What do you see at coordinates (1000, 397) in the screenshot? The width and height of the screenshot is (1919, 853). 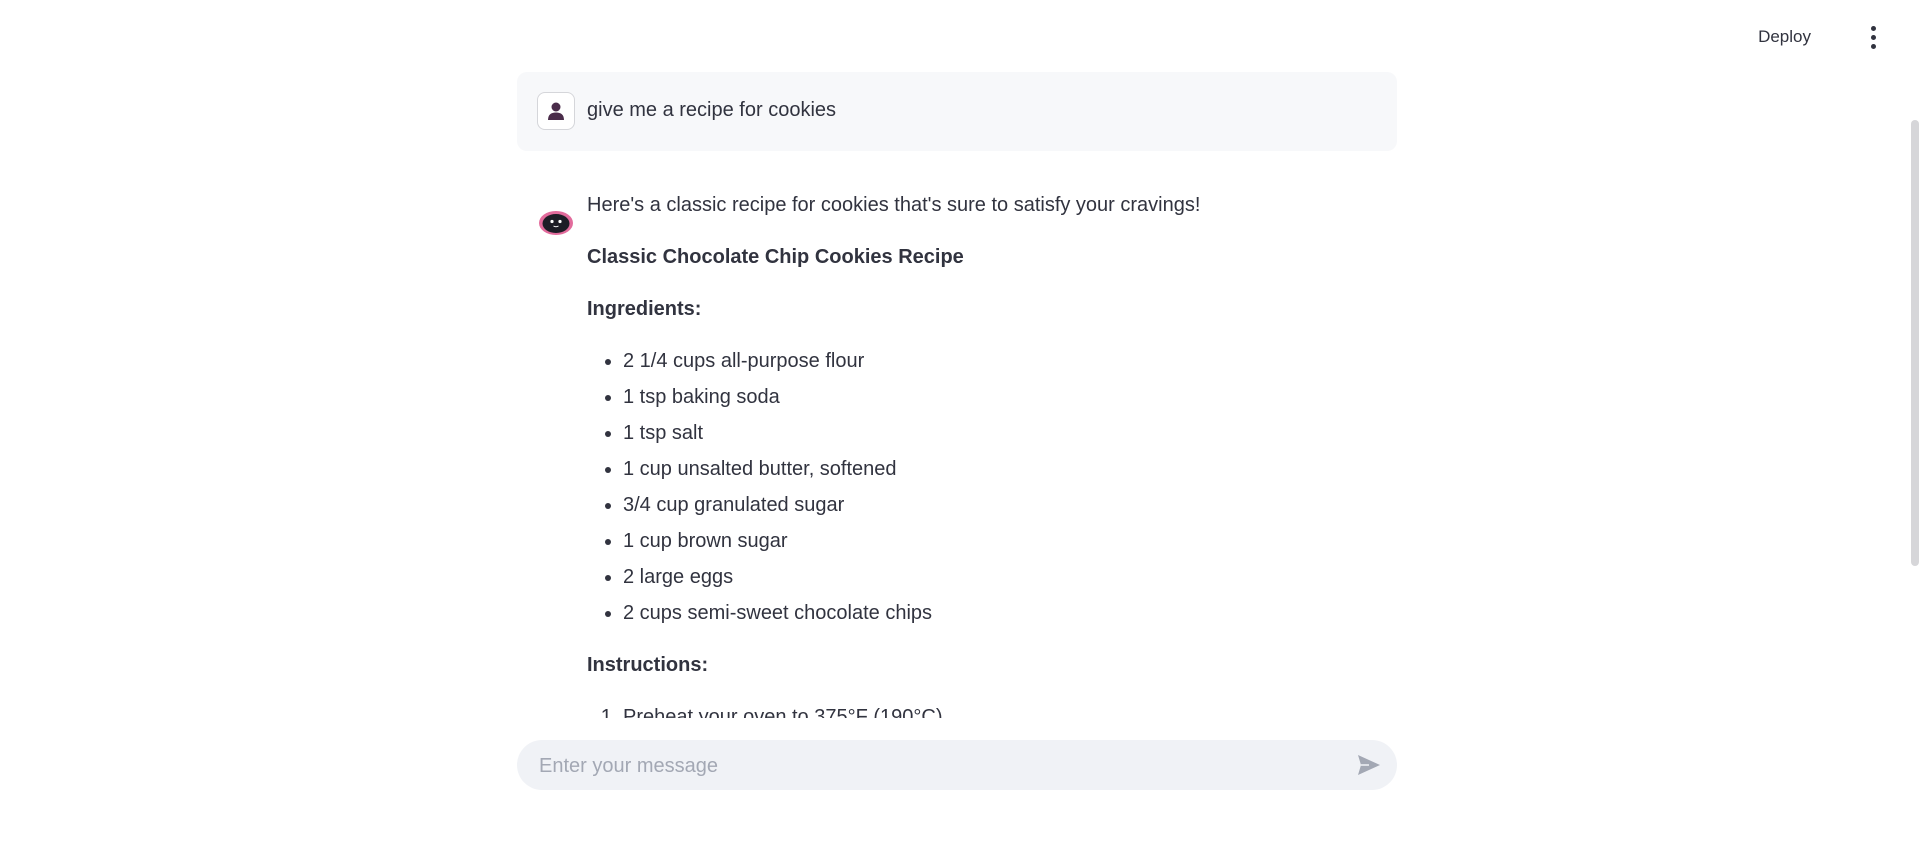 I see `list-item: 1 tsp baking soda` at bounding box center [1000, 397].